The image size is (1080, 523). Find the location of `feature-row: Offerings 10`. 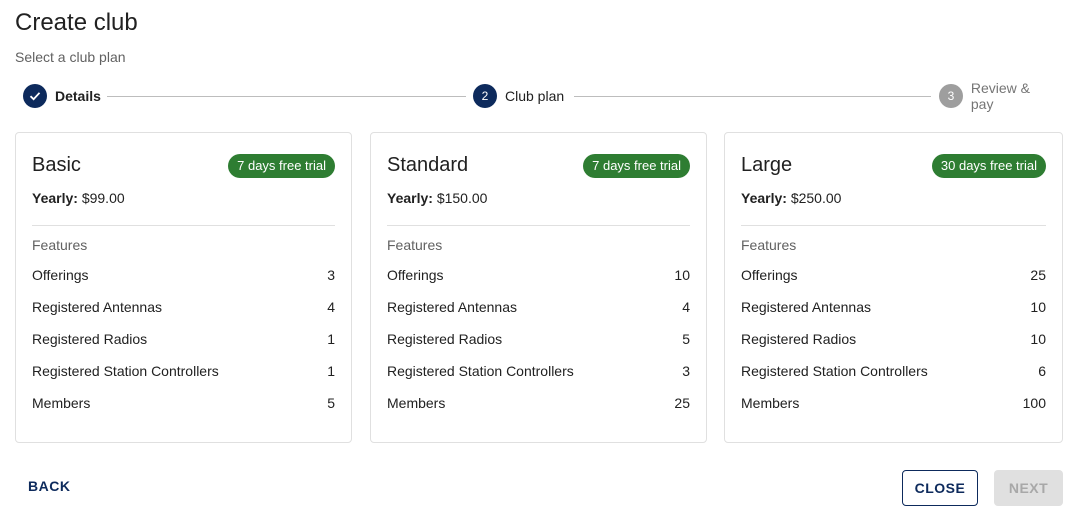

feature-row: Offerings 10 is located at coordinates (538, 277).